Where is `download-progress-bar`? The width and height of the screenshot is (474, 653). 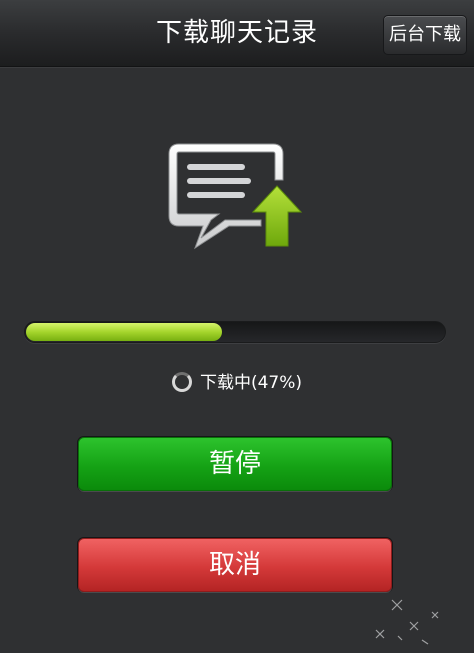 download-progress-bar is located at coordinates (235, 332).